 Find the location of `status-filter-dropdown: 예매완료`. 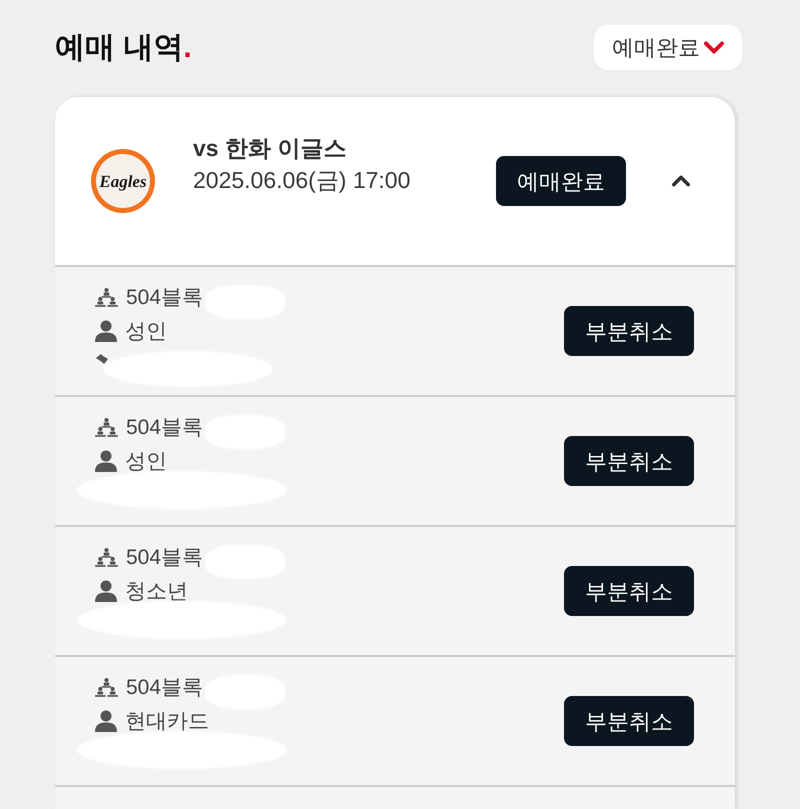

status-filter-dropdown: 예매완료 is located at coordinates (668, 47).